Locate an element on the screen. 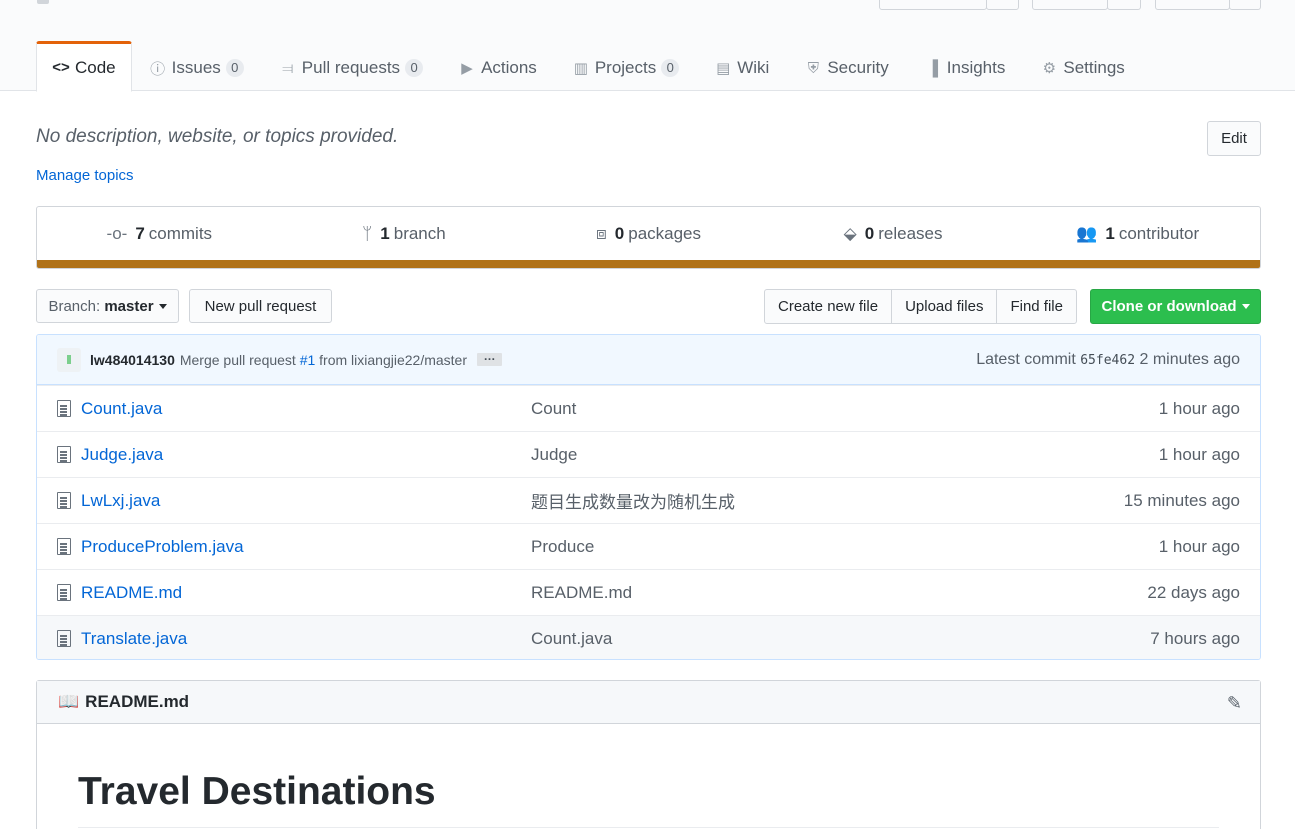  pencil-icon: ✎ is located at coordinates (1234, 703).